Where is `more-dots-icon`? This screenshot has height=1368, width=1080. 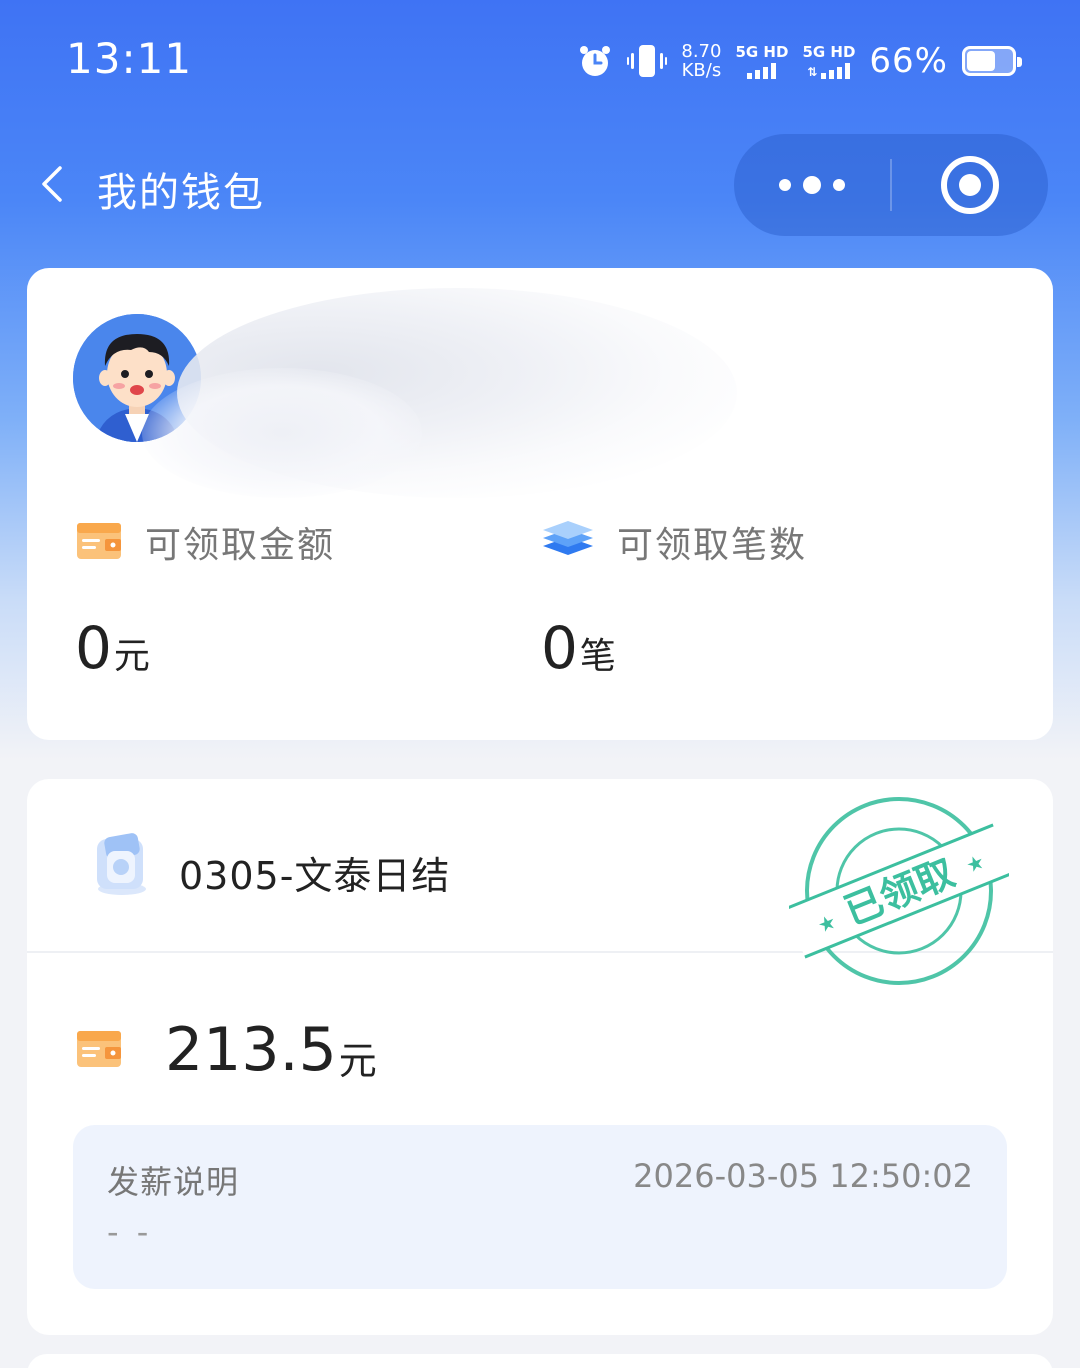
more-dots-icon is located at coordinates (785, 185).